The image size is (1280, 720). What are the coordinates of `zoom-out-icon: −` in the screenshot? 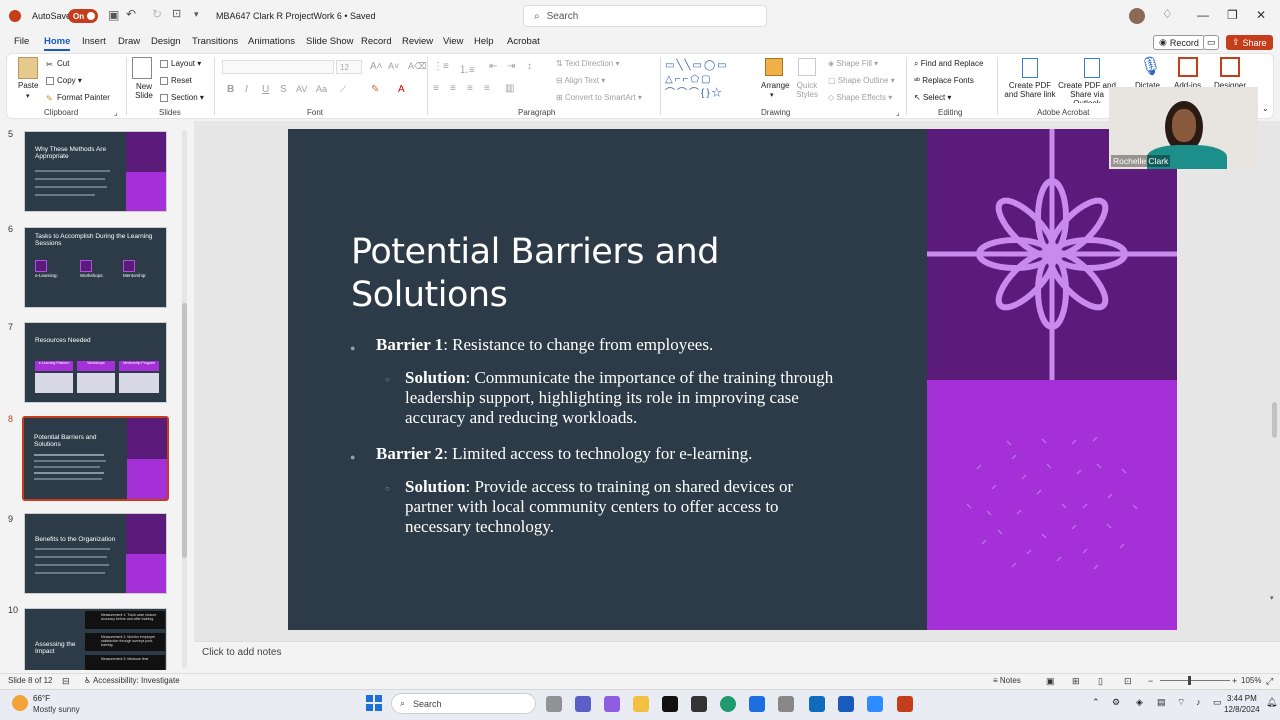 It's located at (1150, 681).